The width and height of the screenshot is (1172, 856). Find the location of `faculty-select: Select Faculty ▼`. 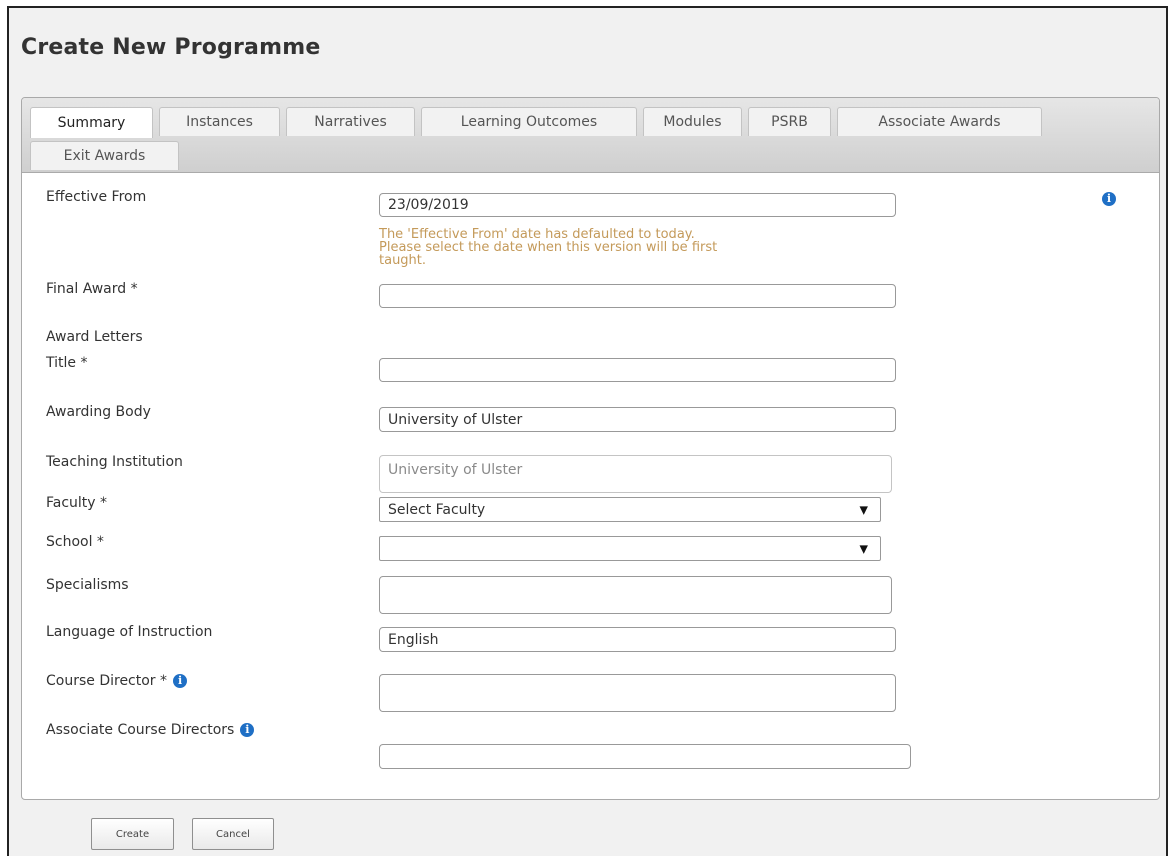

faculty-select: Select Faculty ▼ is located at coordinates (630, 509).